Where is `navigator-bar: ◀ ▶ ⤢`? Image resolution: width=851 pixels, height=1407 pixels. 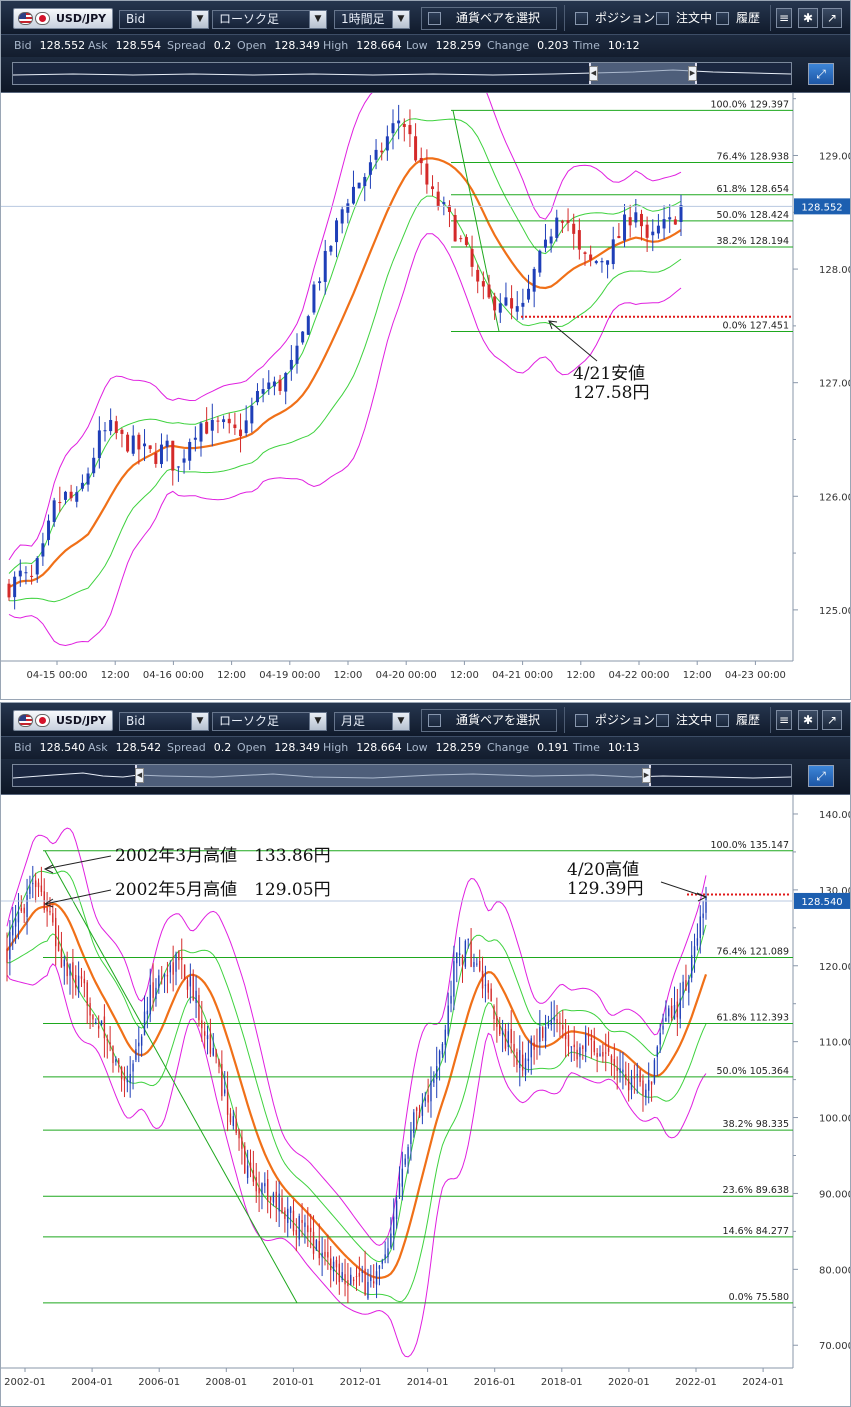
navigator-bar: ◀ ▶ ⤢ is located at coordinates (425, 75).